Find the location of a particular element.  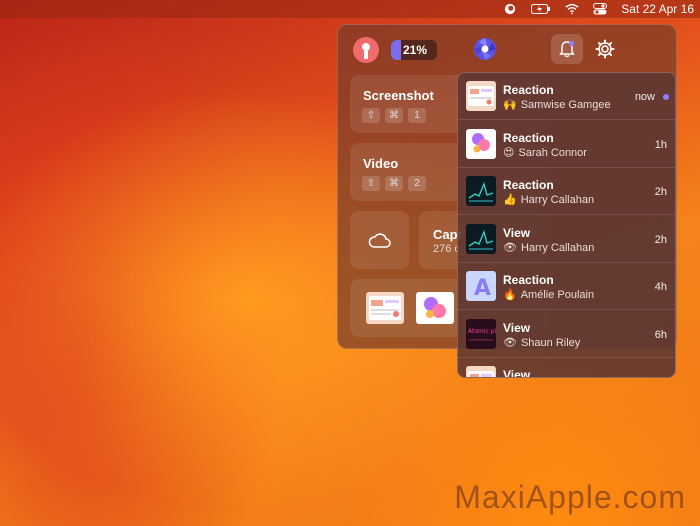

bell-icon is located at coordinates (567, 49).